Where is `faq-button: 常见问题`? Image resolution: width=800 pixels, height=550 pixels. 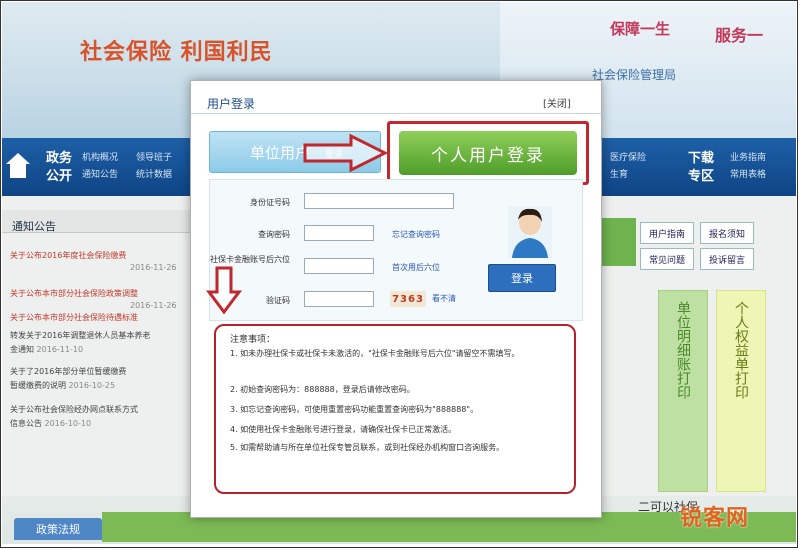 faq-button: 常见问题 is located at coordinates (667, 259).